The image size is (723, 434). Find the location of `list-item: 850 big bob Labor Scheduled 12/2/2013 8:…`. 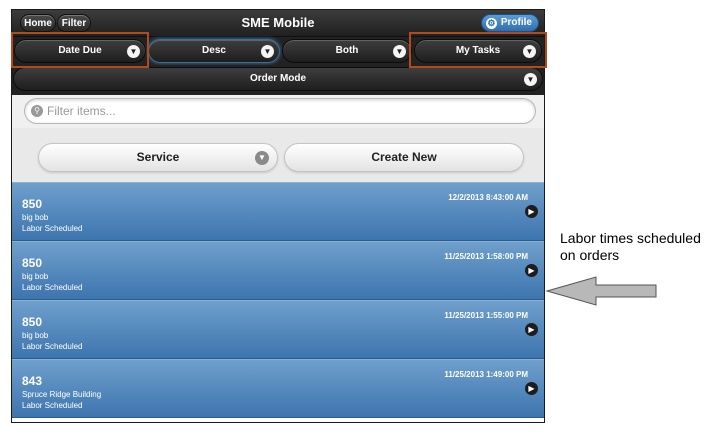

list-item: 850 big bob Labor Scheduled 12/2/2013 8:… is located at coordinates (278, 211).